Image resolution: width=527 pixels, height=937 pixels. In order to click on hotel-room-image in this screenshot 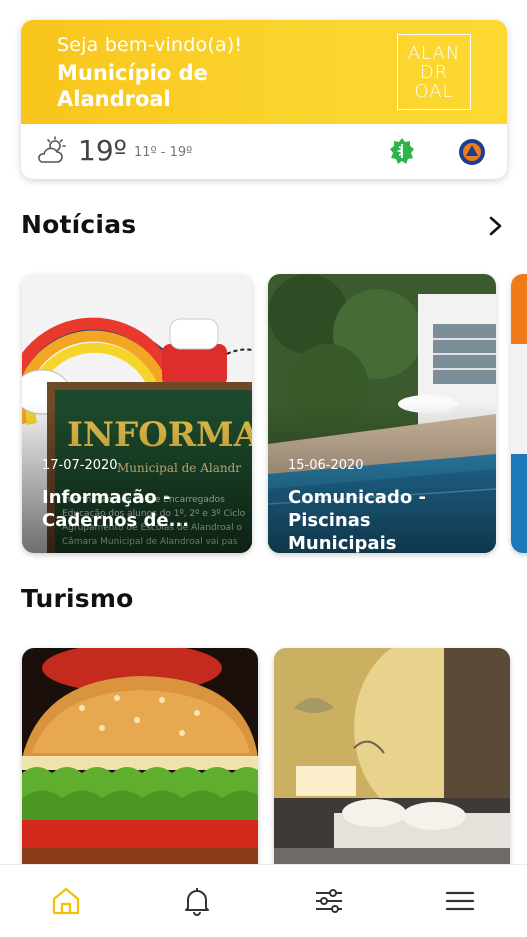, I will do `click(392, 768)`.